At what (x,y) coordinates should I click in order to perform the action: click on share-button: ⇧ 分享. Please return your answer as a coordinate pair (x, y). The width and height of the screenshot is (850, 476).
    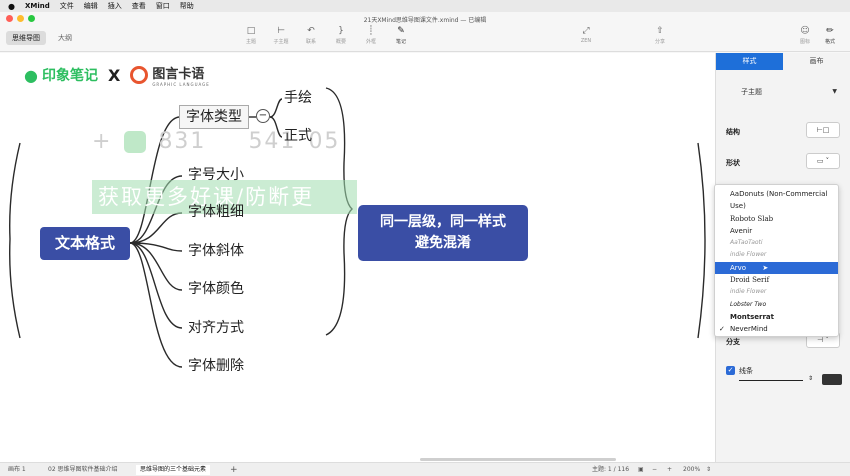
    Looking at the image, I should click on (660, 35).